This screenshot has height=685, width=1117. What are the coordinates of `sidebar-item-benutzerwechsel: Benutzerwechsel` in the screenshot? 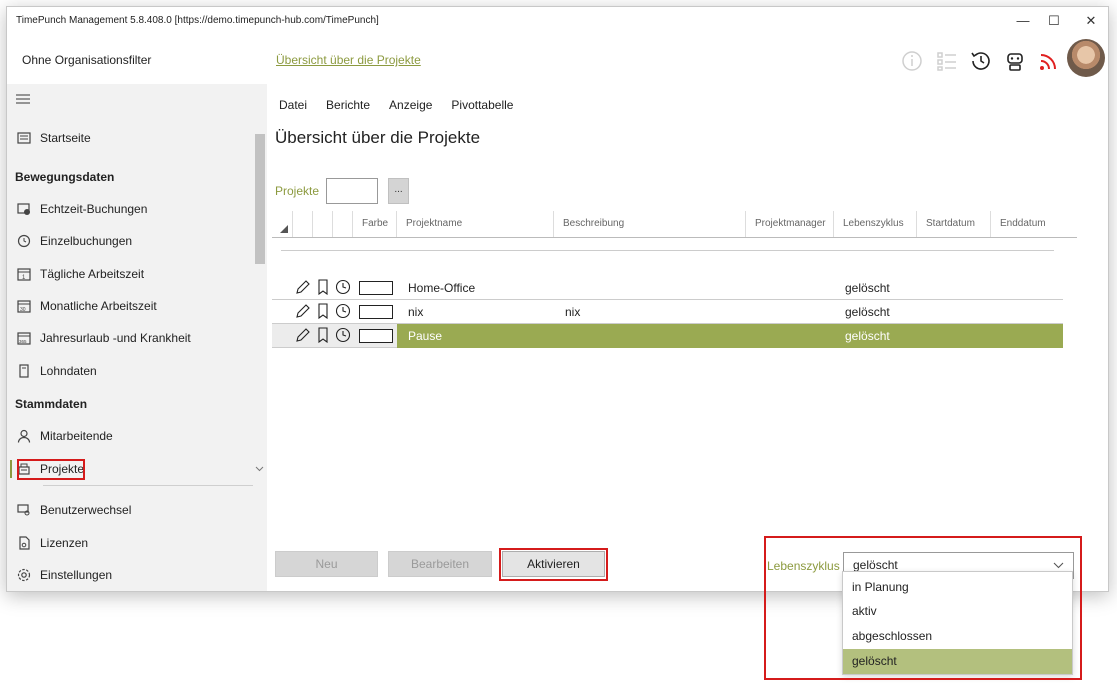 It's located at (132, 510).